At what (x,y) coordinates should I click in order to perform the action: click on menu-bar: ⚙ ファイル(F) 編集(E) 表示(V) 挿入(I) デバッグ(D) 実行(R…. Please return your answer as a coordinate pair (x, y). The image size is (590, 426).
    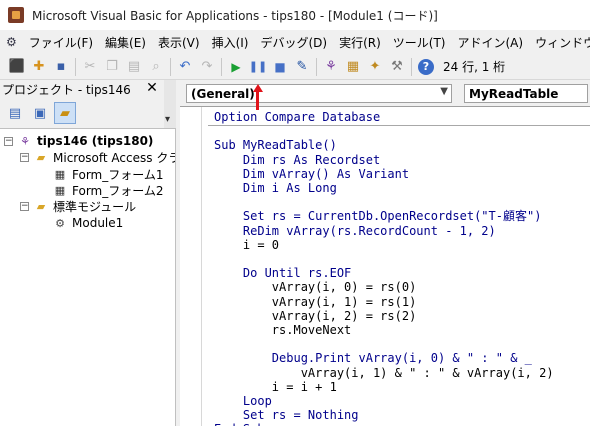
    Looking at the image, I should click on (295, 42).